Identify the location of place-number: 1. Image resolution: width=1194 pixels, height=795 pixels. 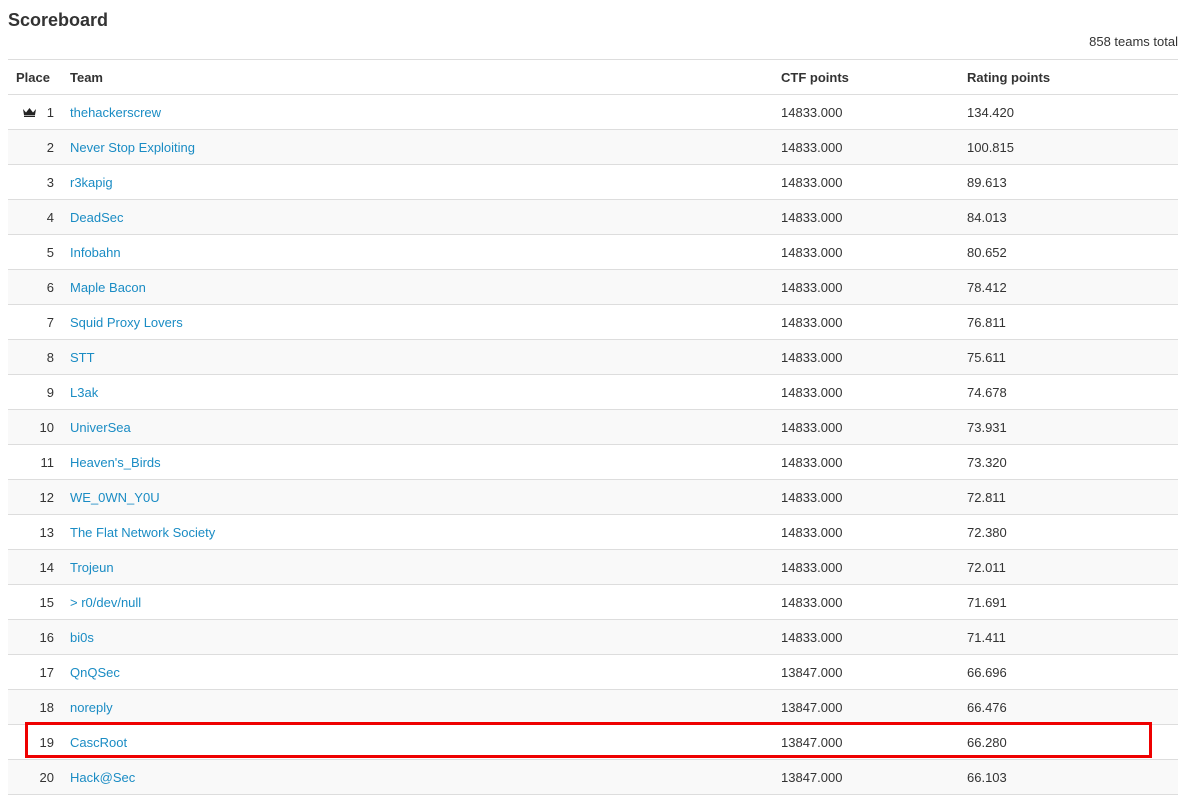
(50, 112).